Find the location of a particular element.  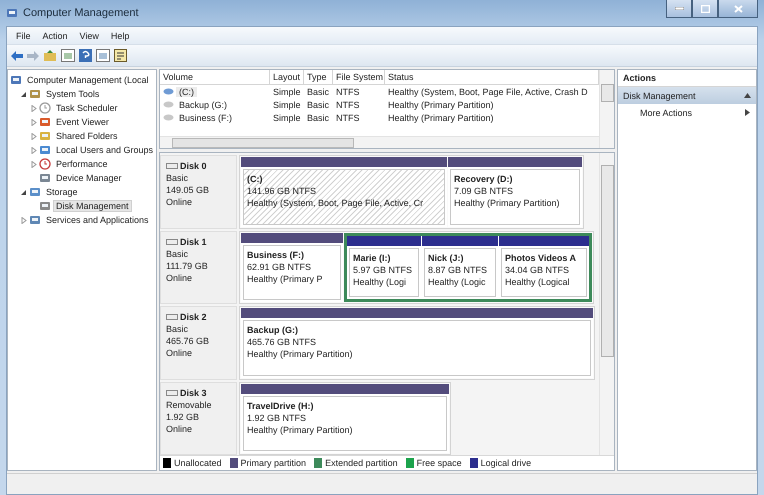

partition-size: 62.91 GB NTFS is located at coordinates (279, 266).